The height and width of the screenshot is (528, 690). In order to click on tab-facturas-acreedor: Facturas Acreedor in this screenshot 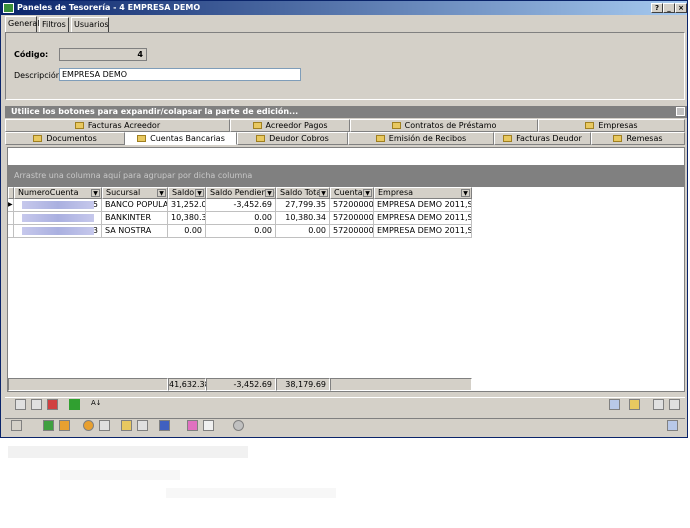, I will do `click(117, 125)`.